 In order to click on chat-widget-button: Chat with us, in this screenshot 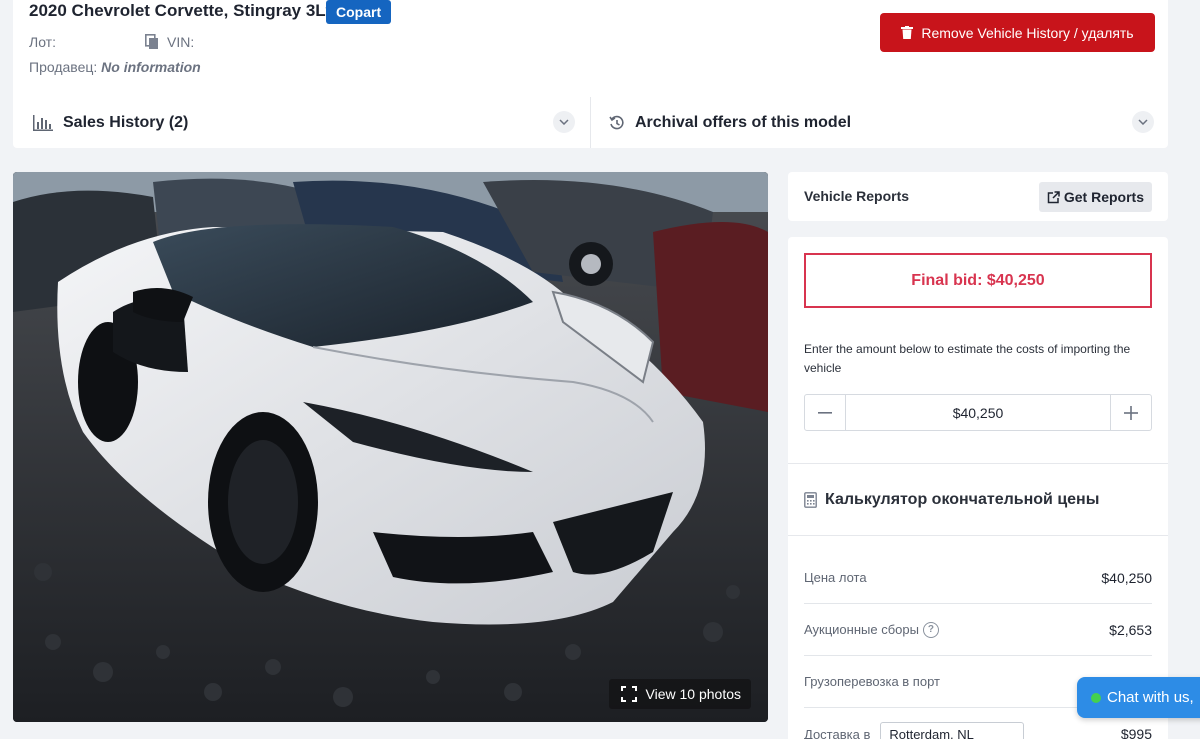, I will do `click(1138, 697)`.